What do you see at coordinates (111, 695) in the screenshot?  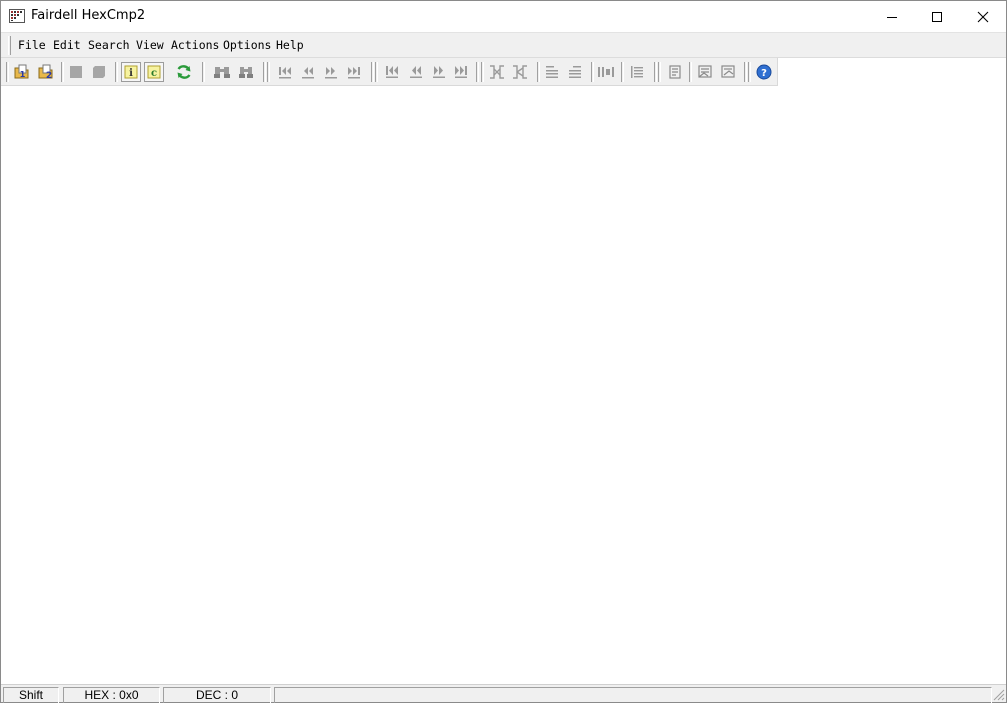 I see `status-hex: HEX : 0x0` at bounding box center [111, 695].